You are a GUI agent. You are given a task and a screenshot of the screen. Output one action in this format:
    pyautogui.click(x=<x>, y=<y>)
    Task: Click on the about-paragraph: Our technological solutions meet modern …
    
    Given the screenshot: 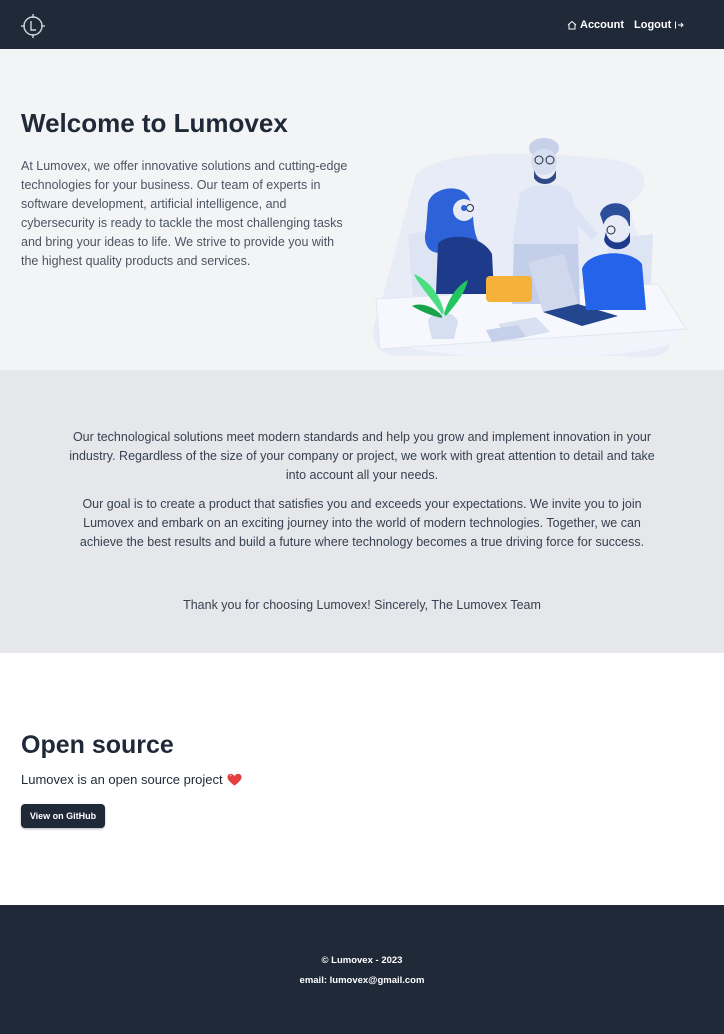 What is the action you would take?
    pyautogui.click(x=362, y=456)
    